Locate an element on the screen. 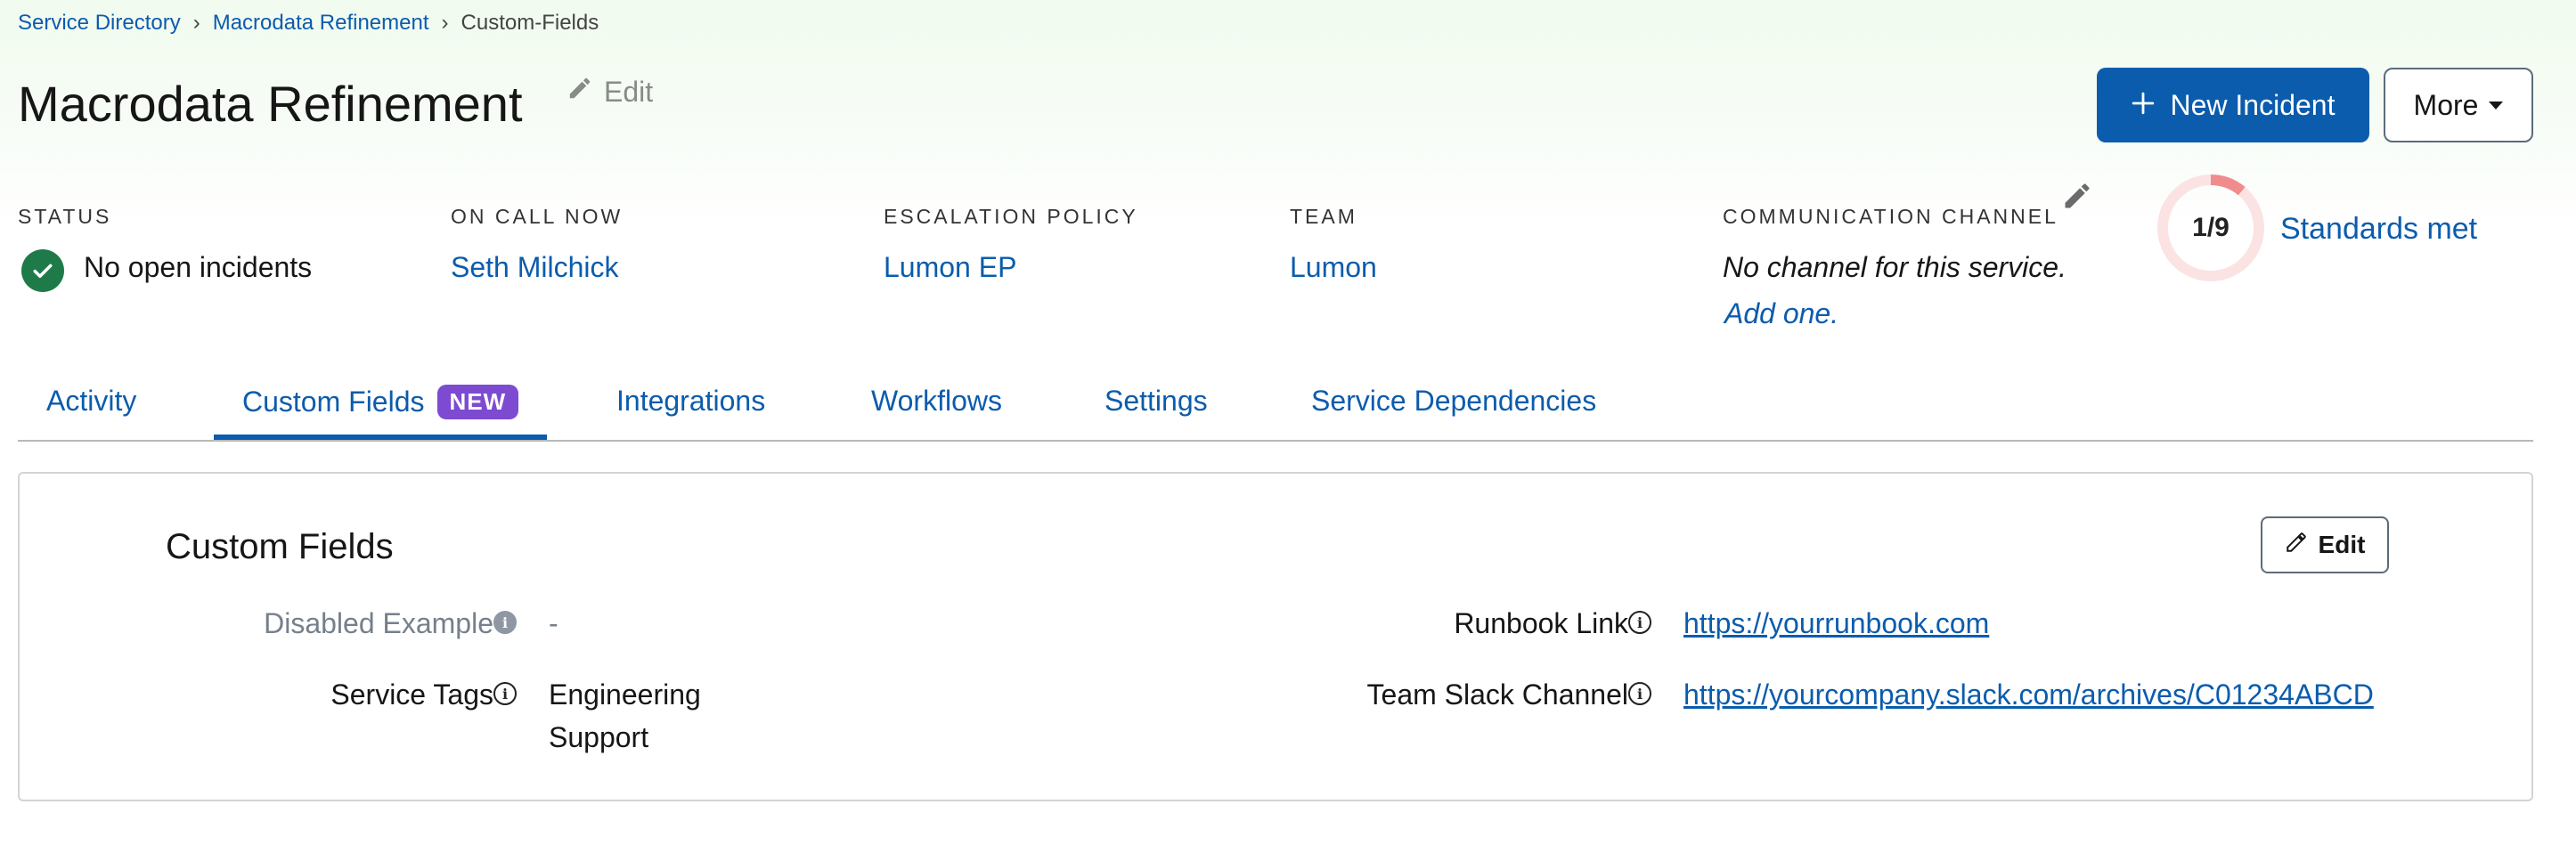 The image size is (2576, 853). tab-integrations-label: Integrations is located at coordinates (691, 401).